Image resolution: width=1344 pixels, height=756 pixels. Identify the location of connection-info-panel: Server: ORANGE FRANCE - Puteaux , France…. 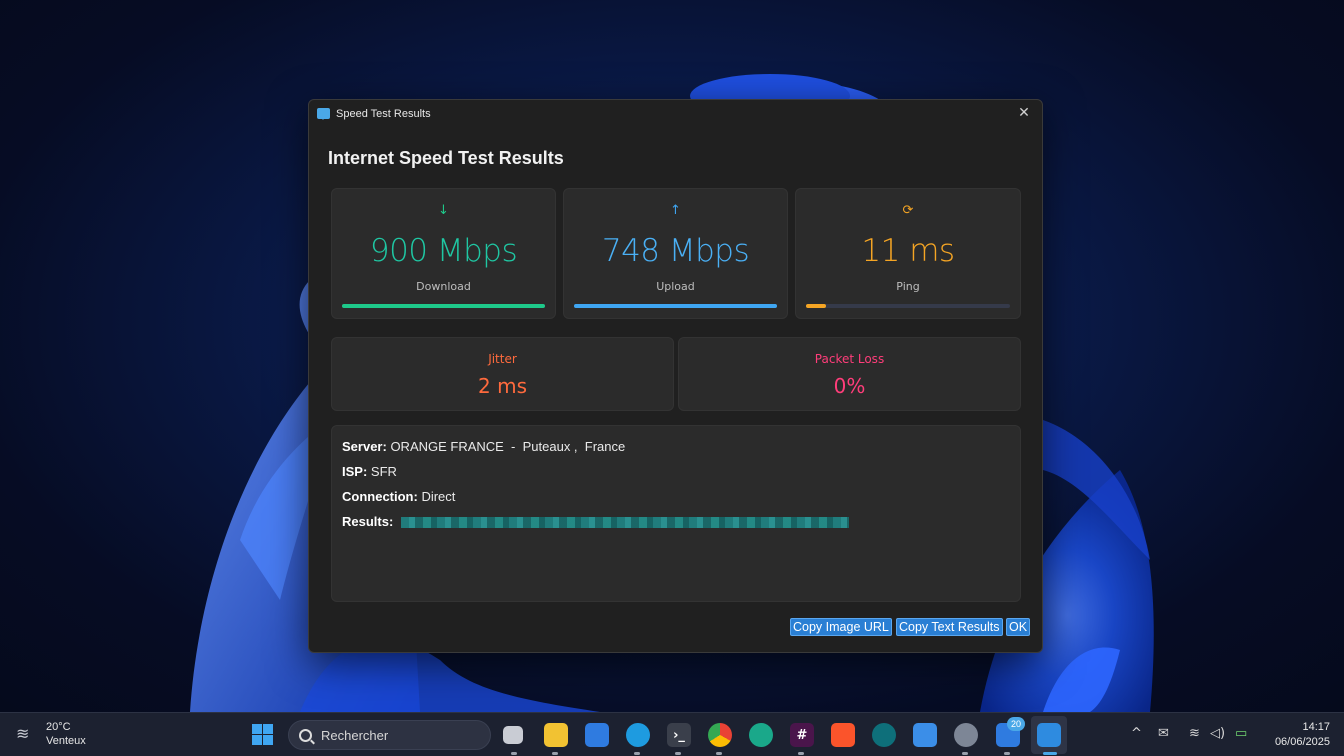
(676, 513).